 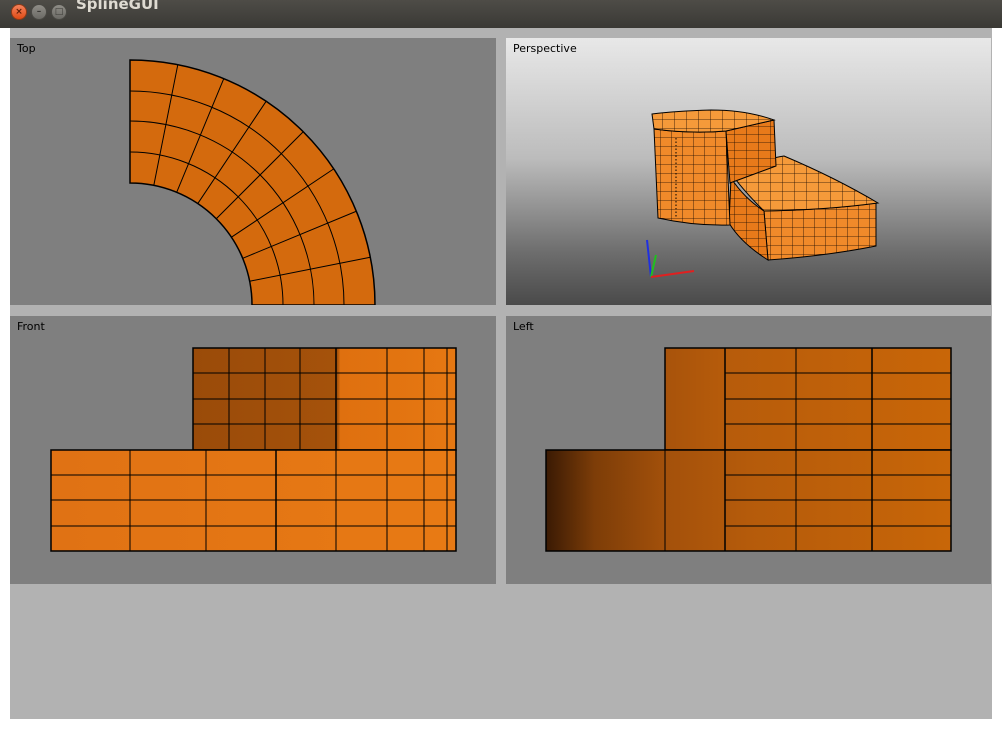 I want to click on front-view-mesh, so click(x=253, y=449).